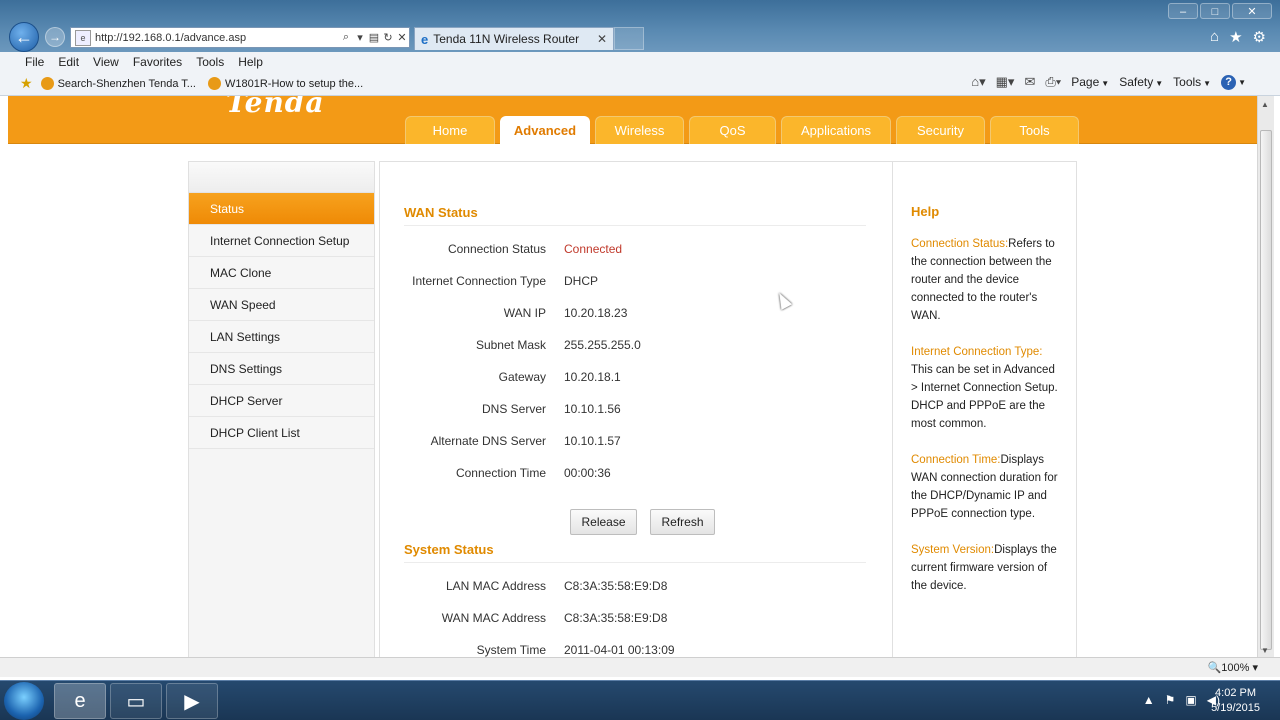 The height and width of the screenshot is (720, 1280). I want to click on help-icon: ?, so click(1229, 82).